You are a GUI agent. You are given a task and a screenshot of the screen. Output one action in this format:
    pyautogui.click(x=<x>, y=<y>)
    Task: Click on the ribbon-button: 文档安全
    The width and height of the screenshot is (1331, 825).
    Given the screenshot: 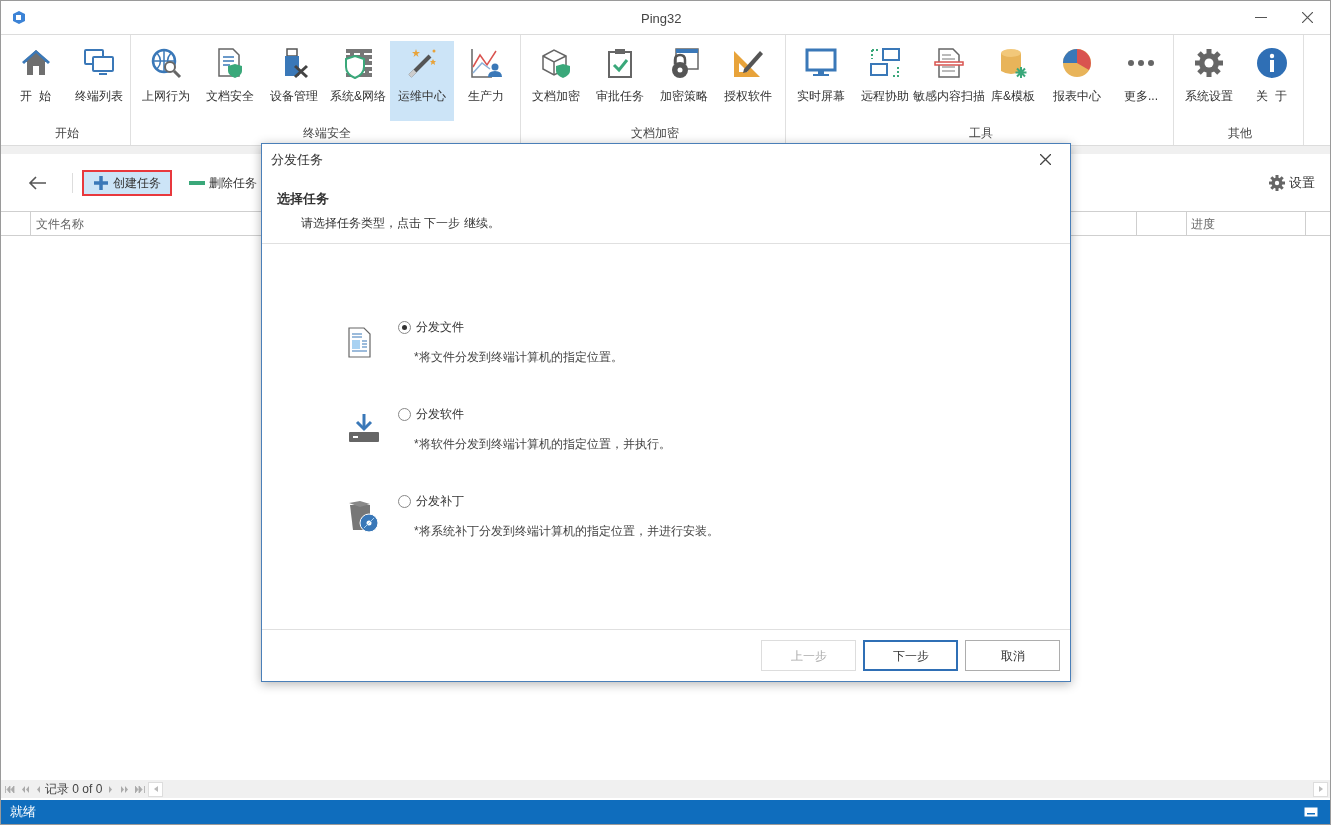 What is the action you would take?
    pyautogui.click(x=230, y=81)
    